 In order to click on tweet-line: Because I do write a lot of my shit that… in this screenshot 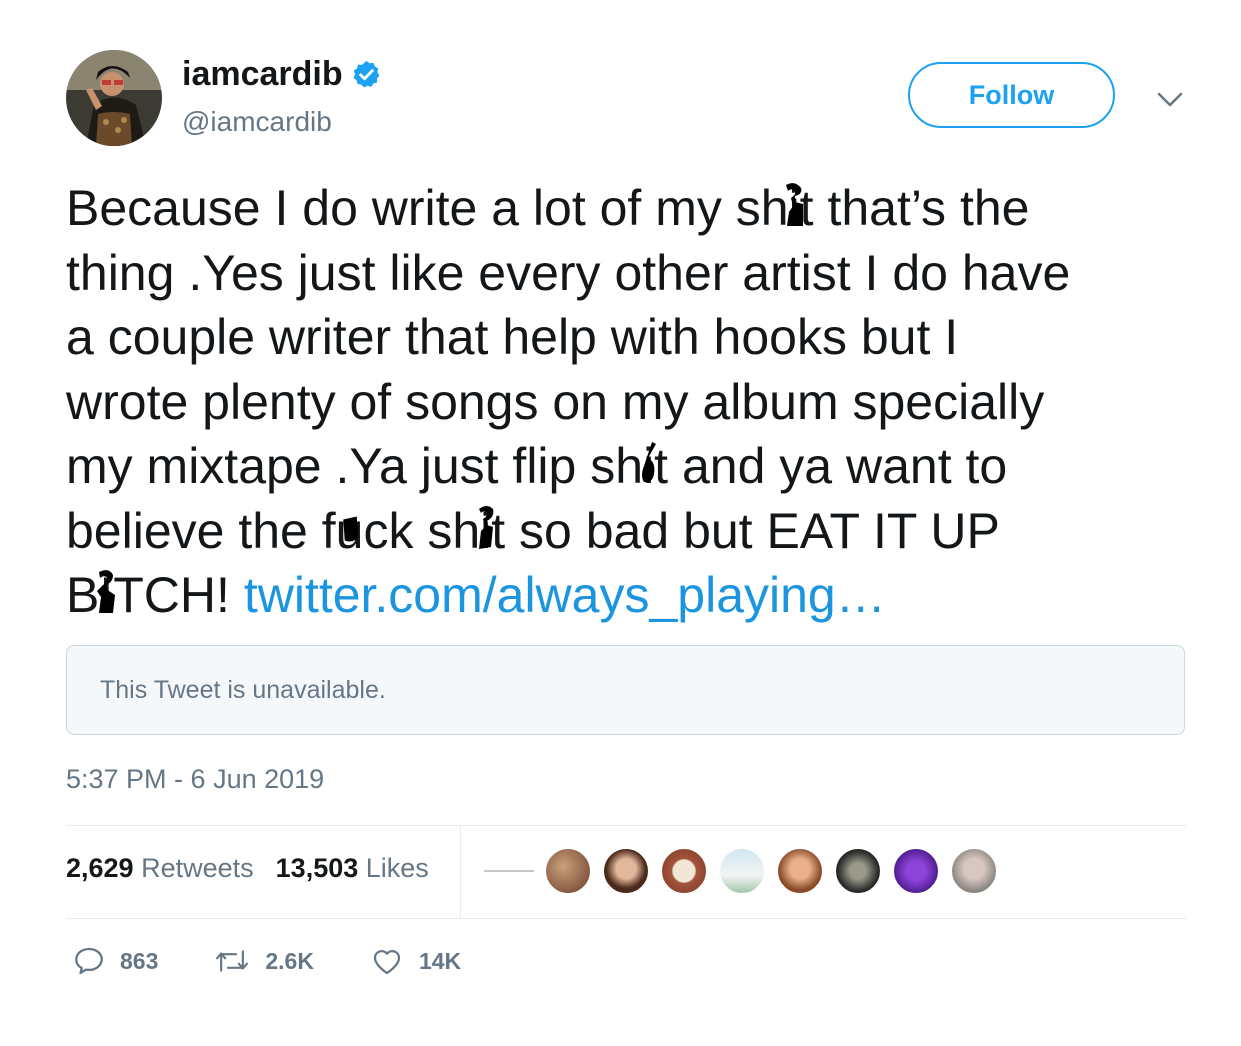, I will do `click(636, 208)`.